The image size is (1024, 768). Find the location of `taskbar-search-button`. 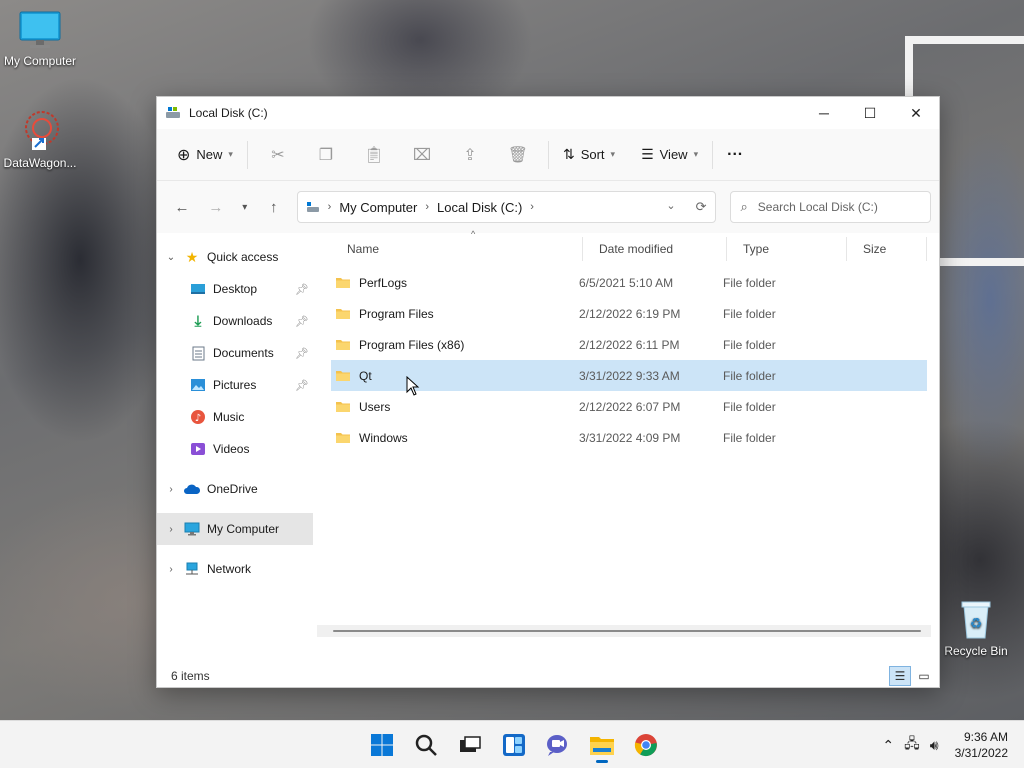

taskbar-search-button is located at coordinates (426, 745).